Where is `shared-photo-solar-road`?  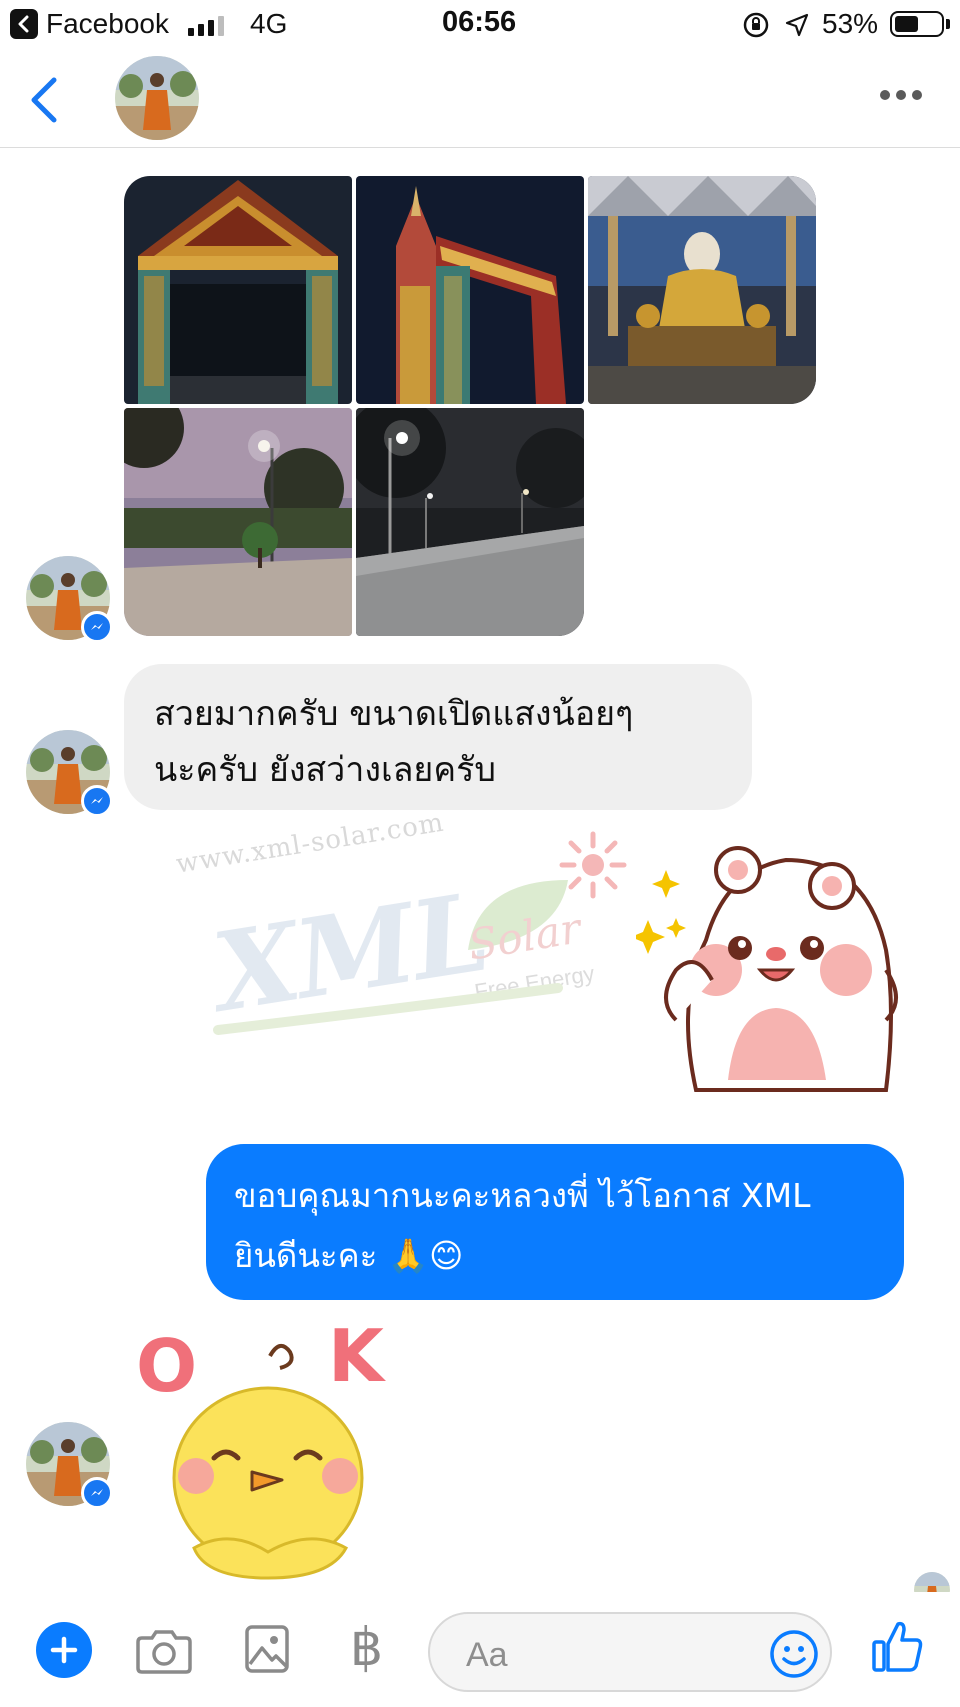
shared-photo-solar-road is located at coordinates (470, 522).